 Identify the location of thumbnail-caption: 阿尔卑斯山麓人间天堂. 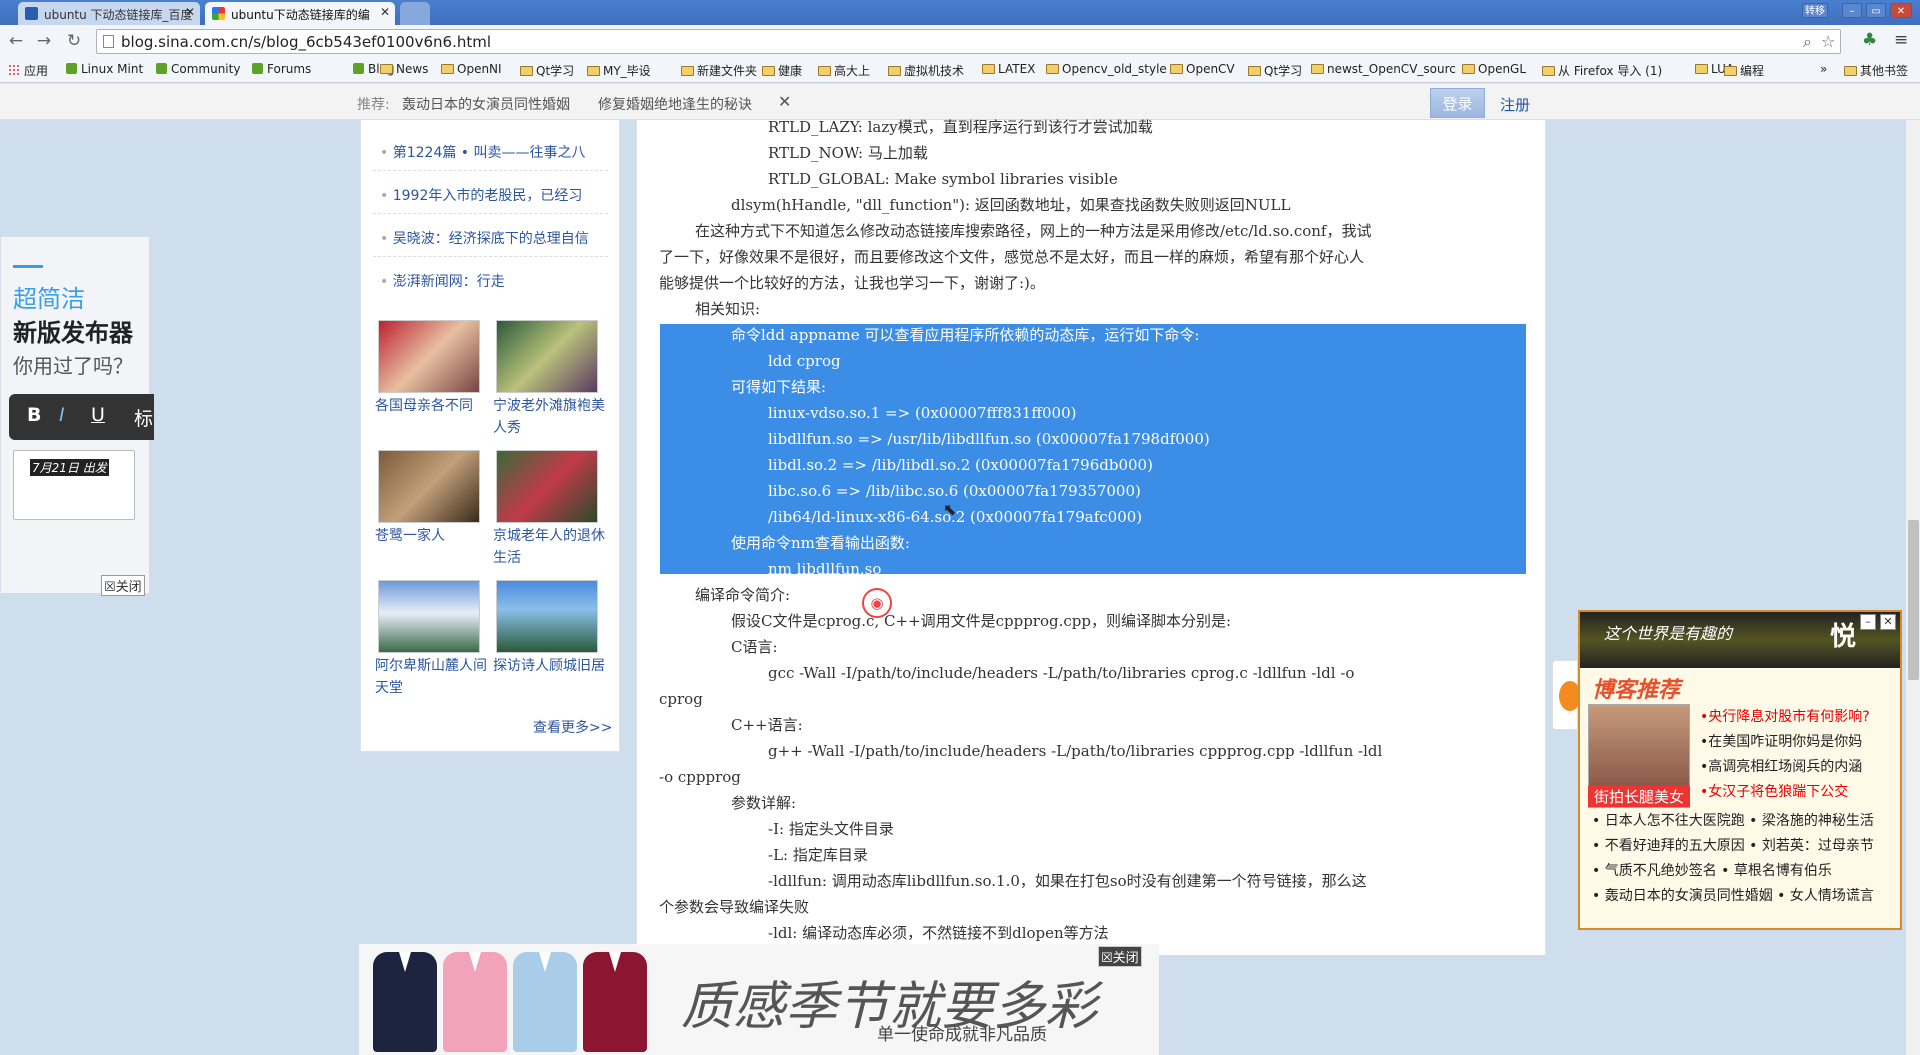
(432, 677).